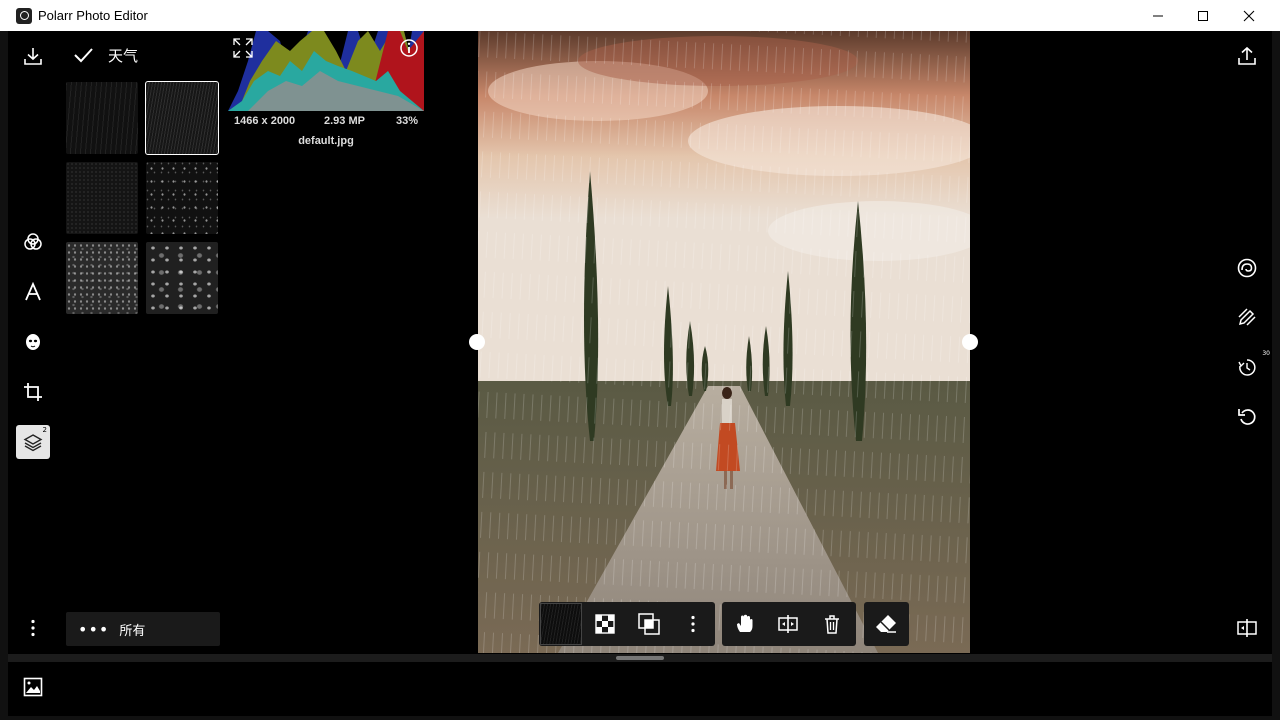 The width and height of the screenshot is (1280, 720). I want to click on blend-icon, so click(649, 624).